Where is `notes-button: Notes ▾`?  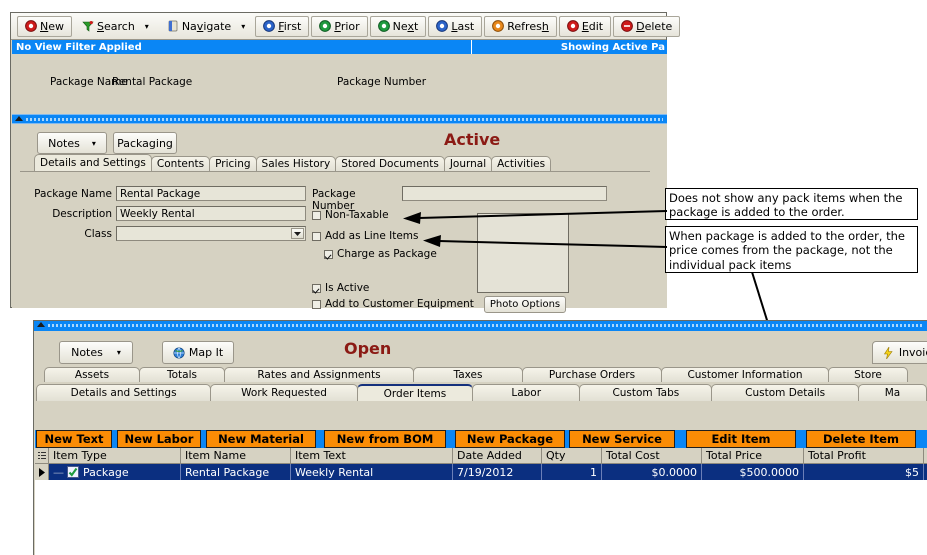
notes-button: Notes ▾ is located at coordinates (72, 143).